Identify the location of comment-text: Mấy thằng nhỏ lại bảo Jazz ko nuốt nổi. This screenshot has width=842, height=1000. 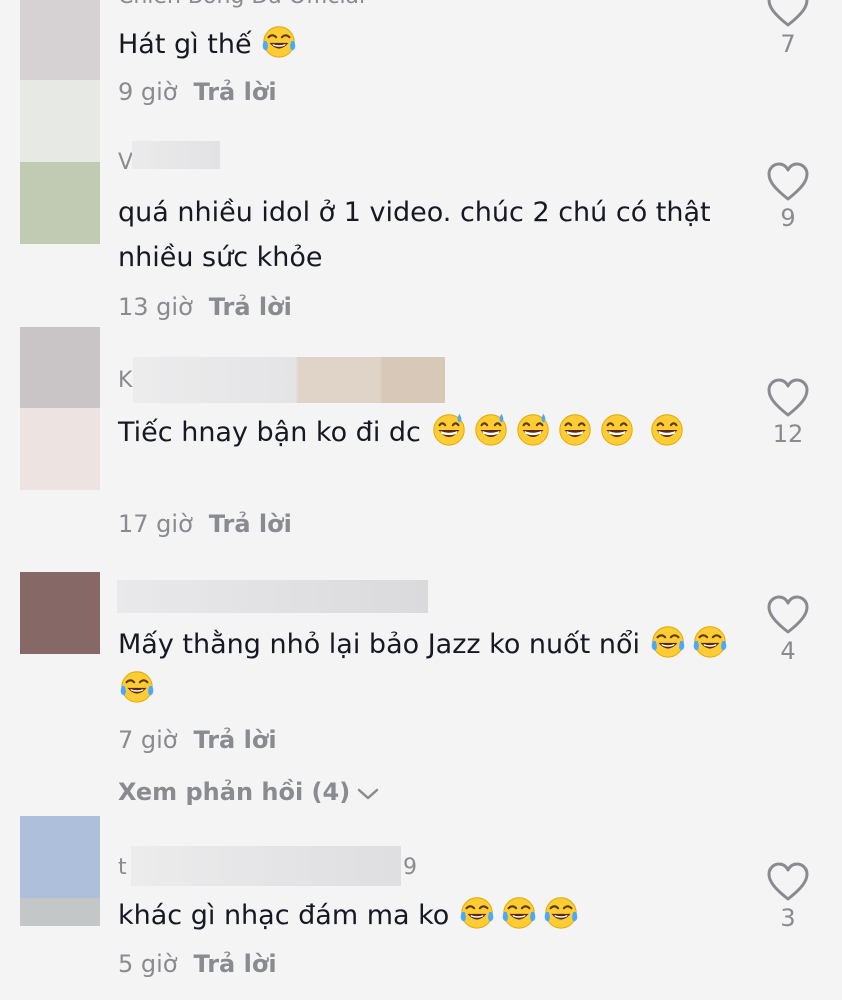
(438, 667).